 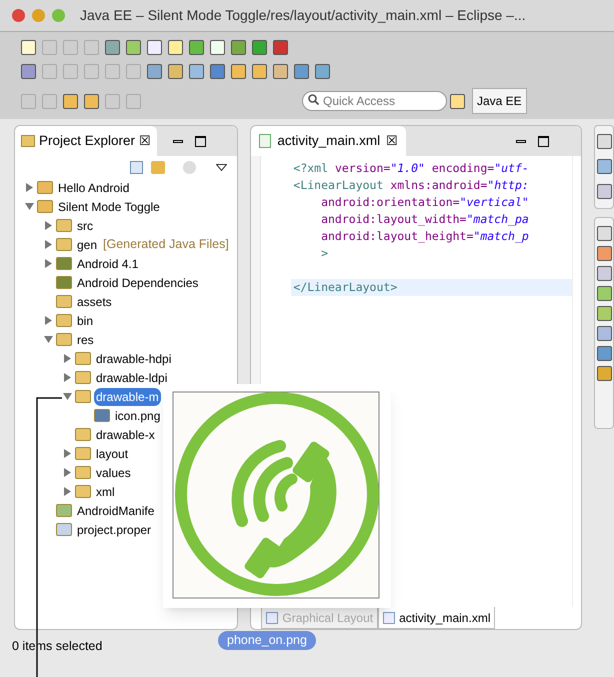 I want to click on tree-item: xml, so click(x=105, y=491).